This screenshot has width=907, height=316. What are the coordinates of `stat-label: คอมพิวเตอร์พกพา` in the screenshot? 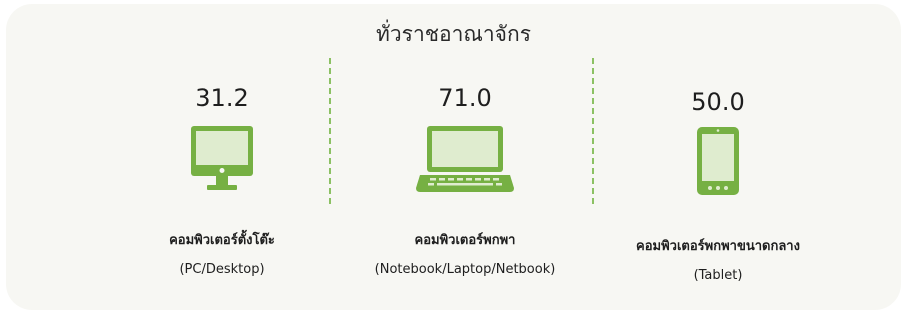 It's located at (465, 240).